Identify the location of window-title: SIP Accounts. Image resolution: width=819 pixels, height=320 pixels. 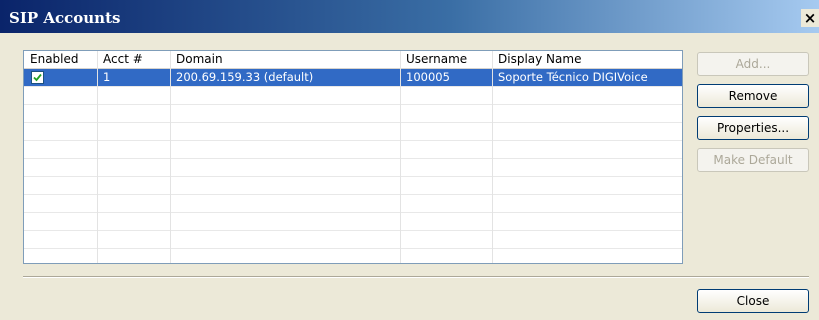
(65, 18).